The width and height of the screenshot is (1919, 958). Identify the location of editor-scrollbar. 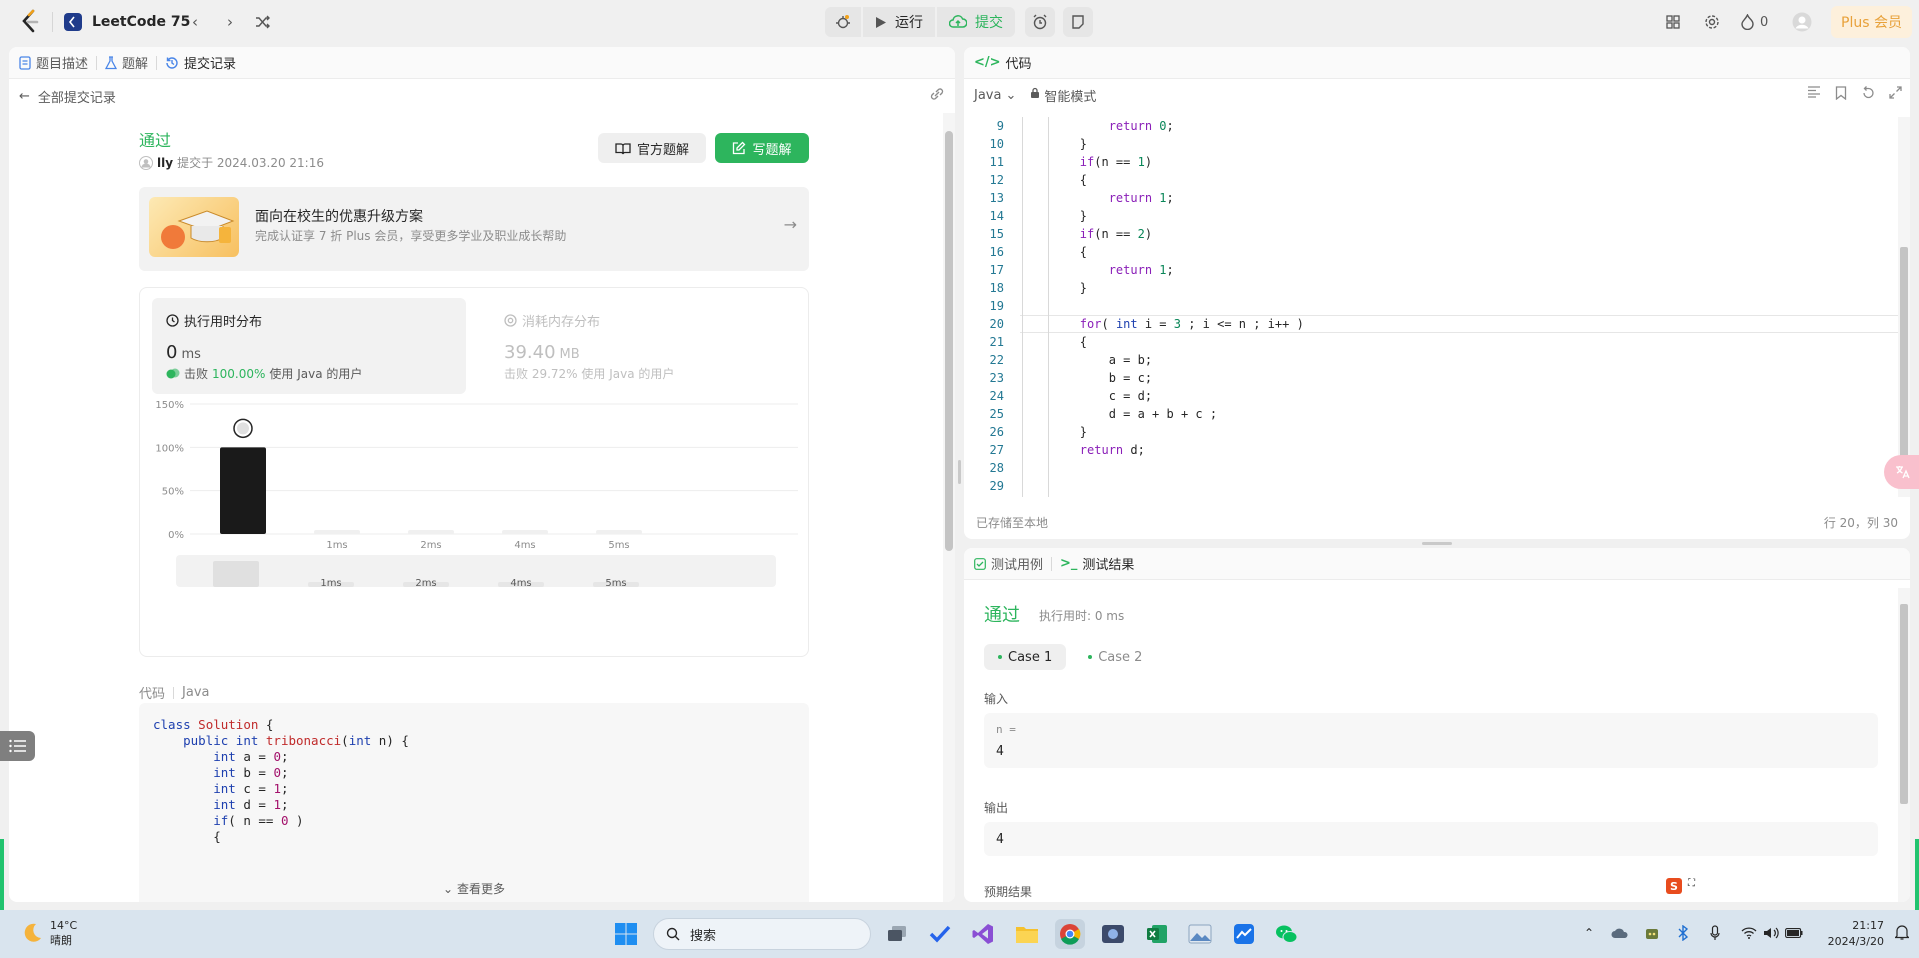
(1904, 307).